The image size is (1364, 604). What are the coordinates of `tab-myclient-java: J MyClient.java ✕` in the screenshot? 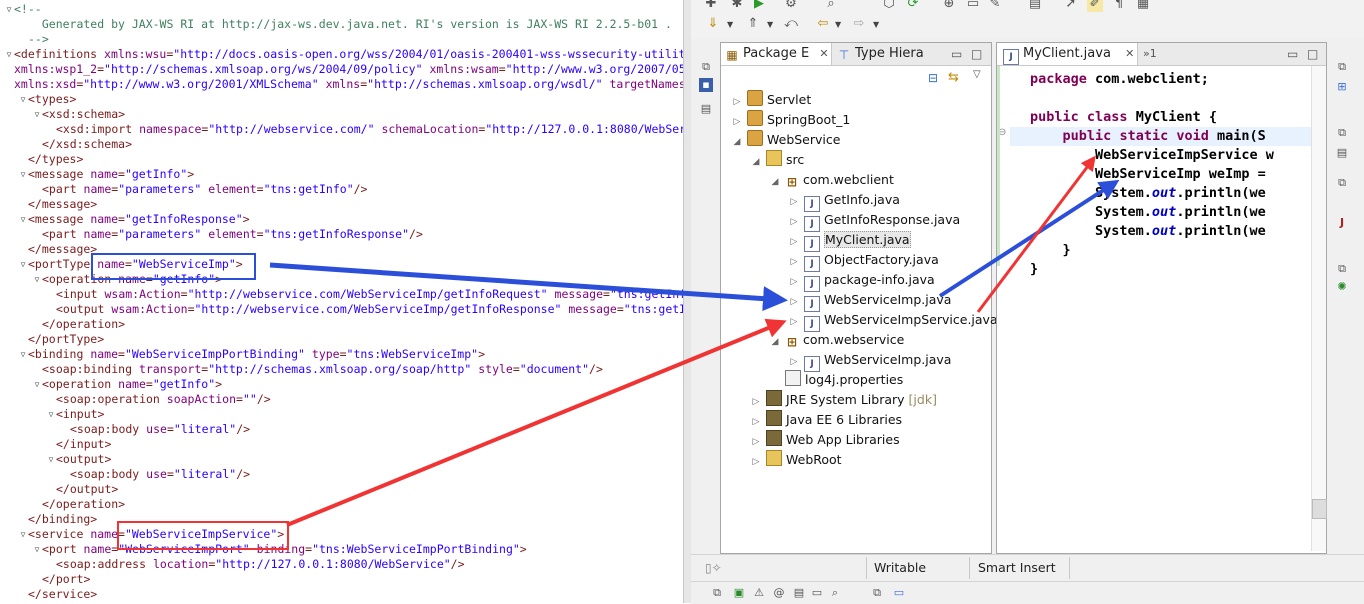 It's located at (1067, 54).